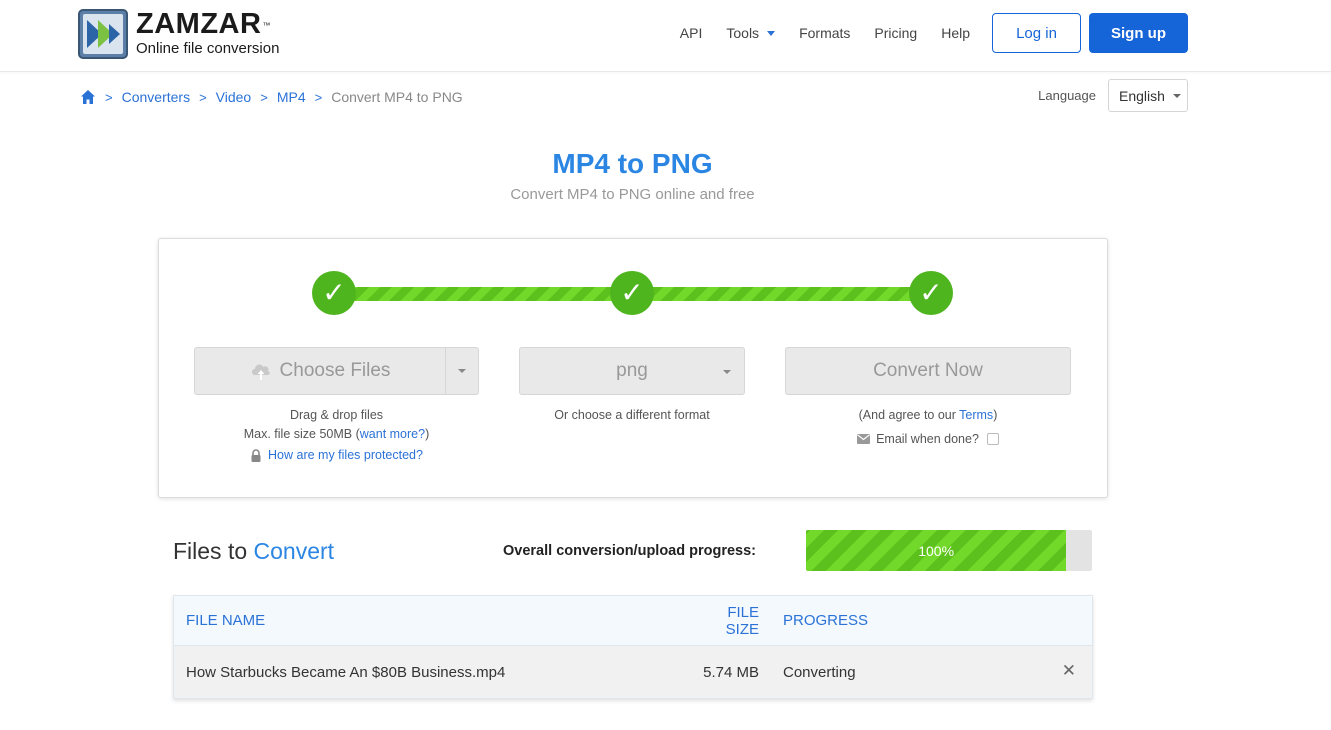  What do you see at coordinates (203, 24) in the screenshot?
I see `brand-name: ZAMZAR ™` at bounding box center [203, 24].